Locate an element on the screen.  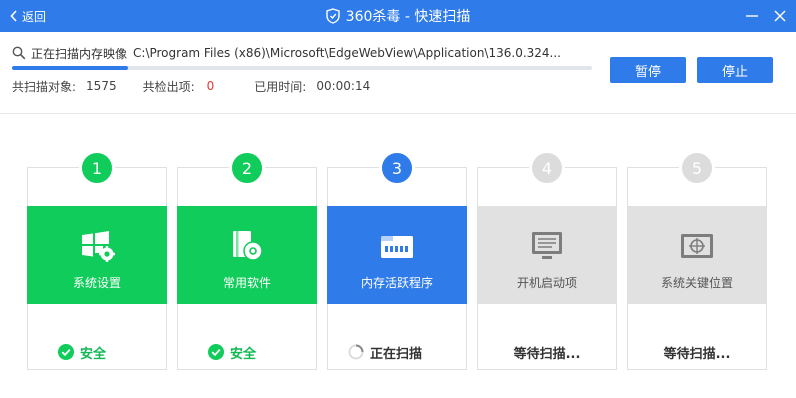
step-panel: 开机启动项 is located at coordinates (547, 255).